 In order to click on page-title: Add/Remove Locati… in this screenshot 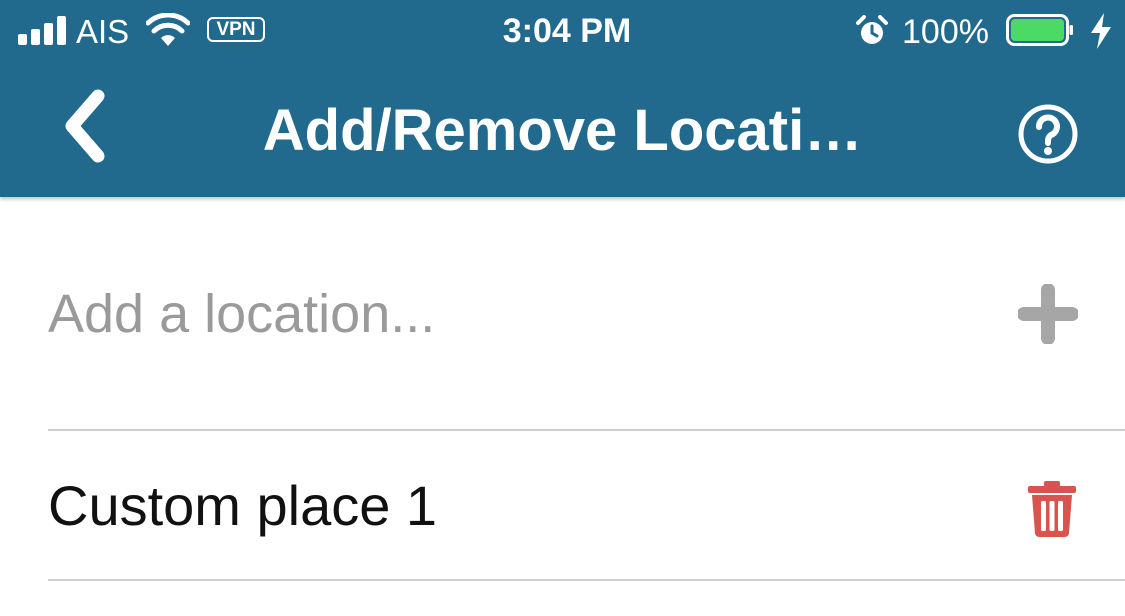, I will do `click(562, 130)`.